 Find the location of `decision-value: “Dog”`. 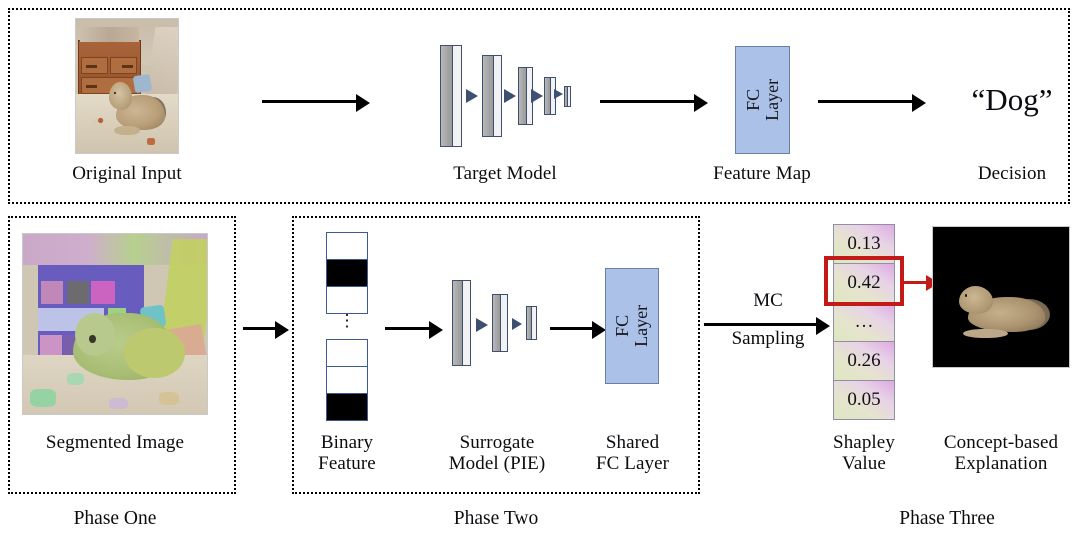

decision-value: “Dog” is located at coordinates (1012, 99).